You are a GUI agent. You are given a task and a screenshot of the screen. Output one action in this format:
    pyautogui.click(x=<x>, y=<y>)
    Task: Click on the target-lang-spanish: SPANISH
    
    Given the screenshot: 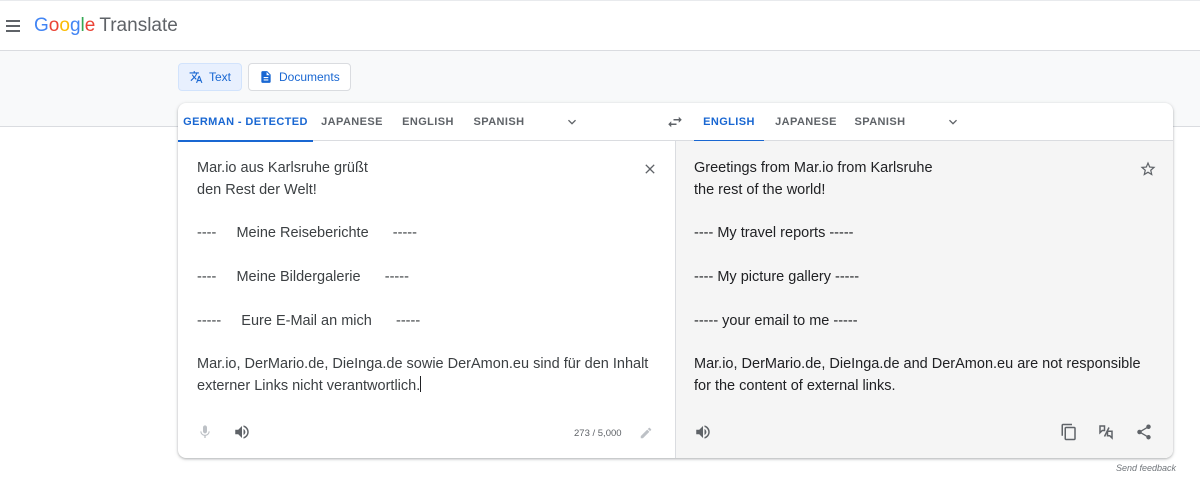 What is the action you would take?
    pyautogui.click(x=880, y=122)
    